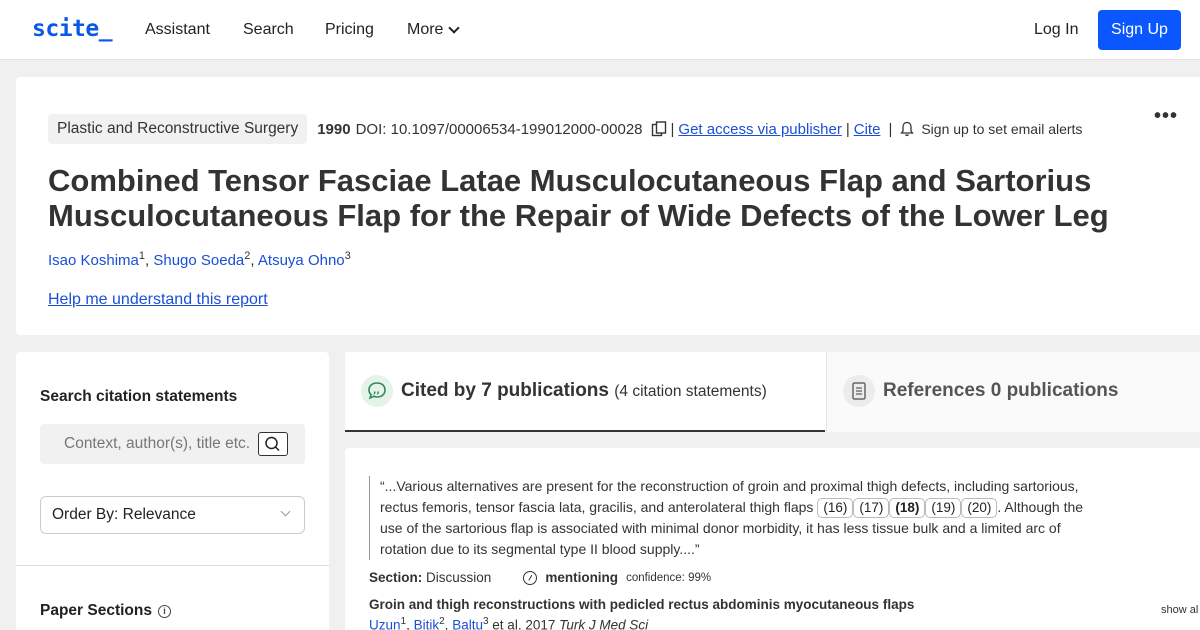 This screenshot has width=1200, height=630. I want to click on author-link: Atsuya Ohno, so click(301, 260).